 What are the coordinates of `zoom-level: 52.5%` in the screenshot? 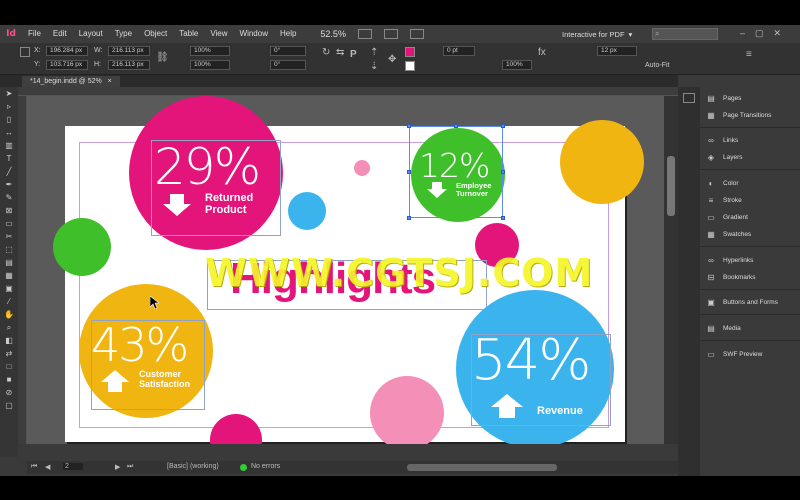 It's located at (333, 34).